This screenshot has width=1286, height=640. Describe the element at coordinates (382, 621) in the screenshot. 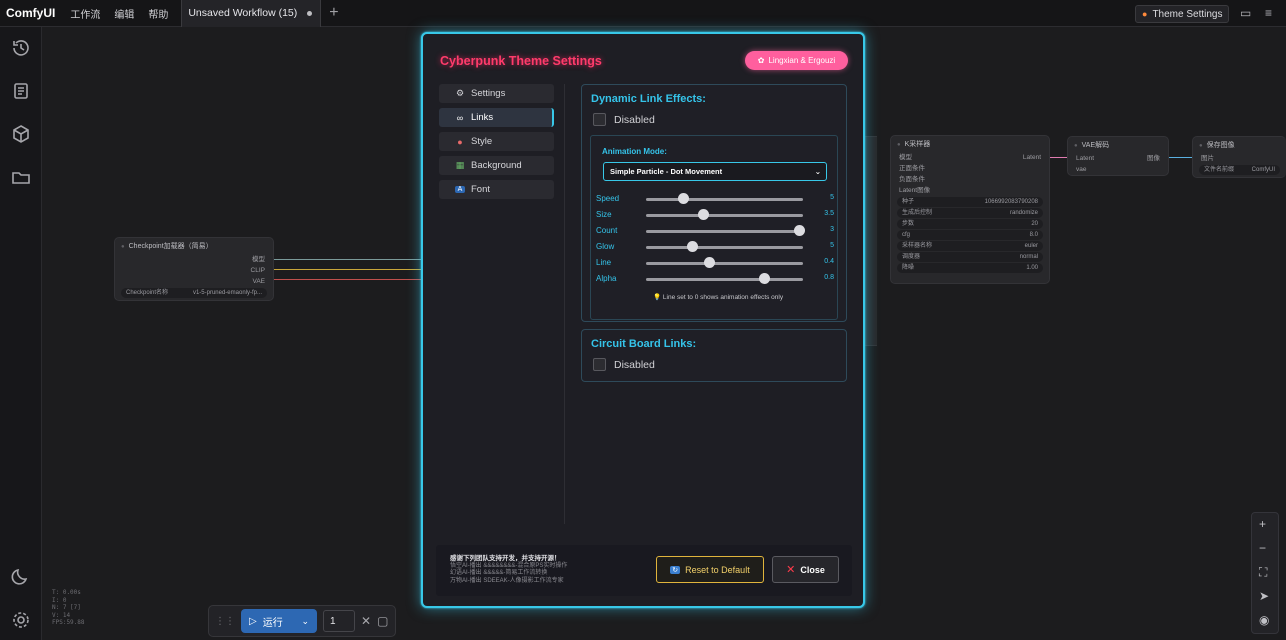

I see `stop-square-icon: ▢` at that location.